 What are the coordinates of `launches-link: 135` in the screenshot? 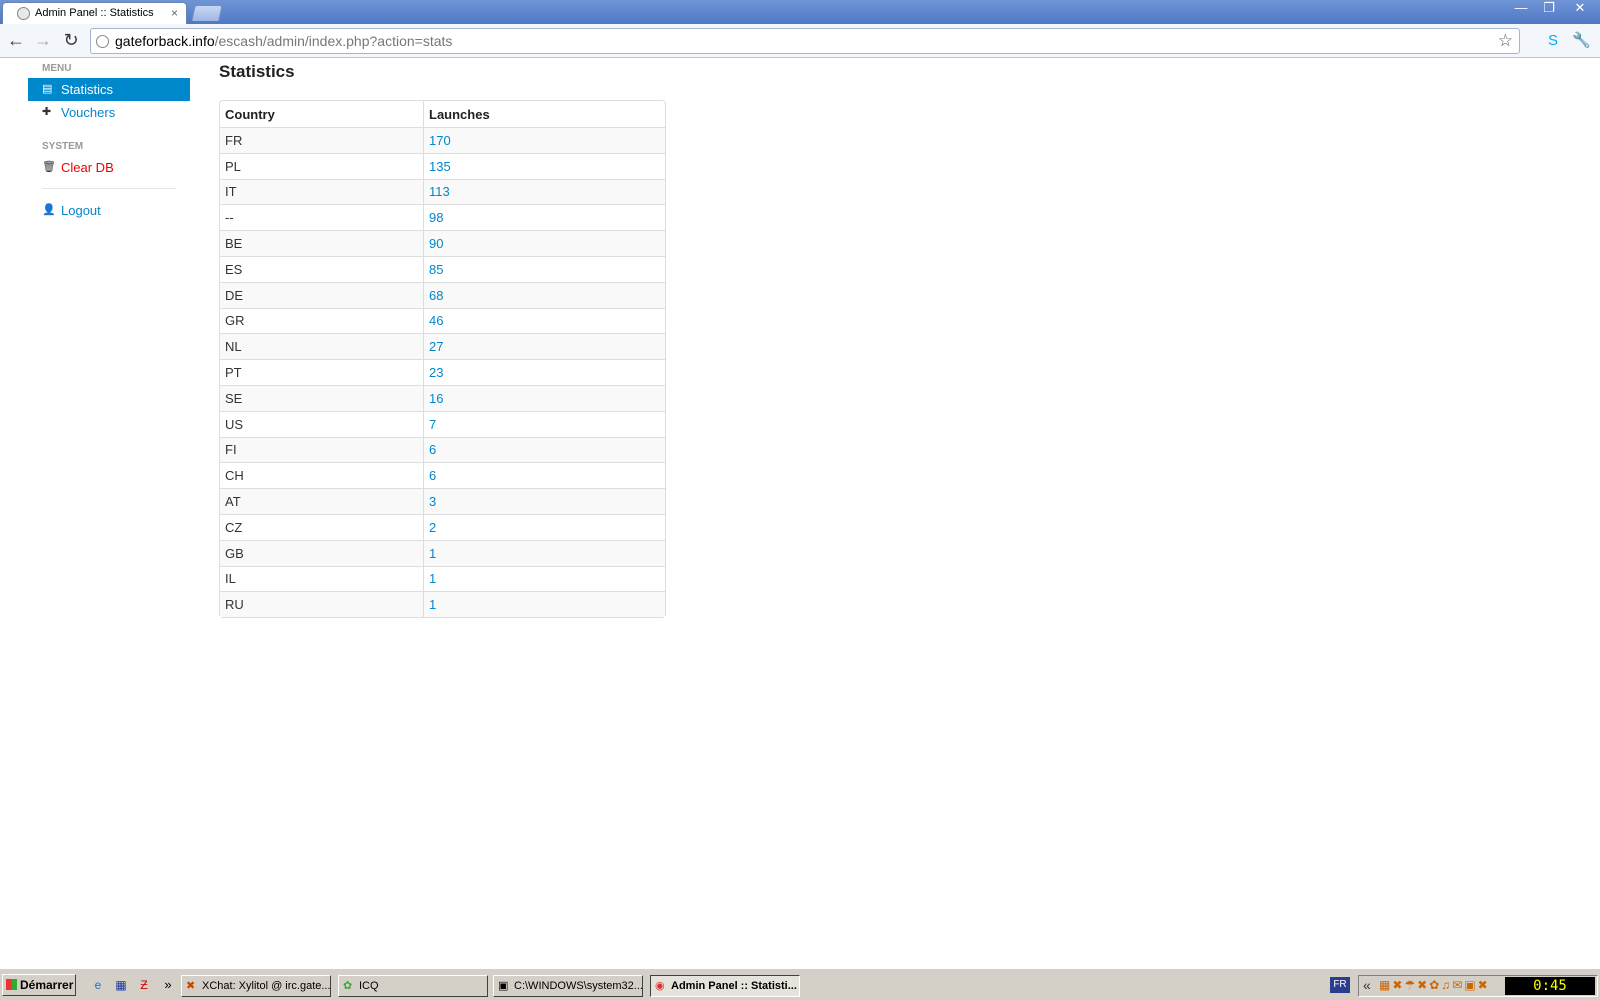 It's located at (544, 165).